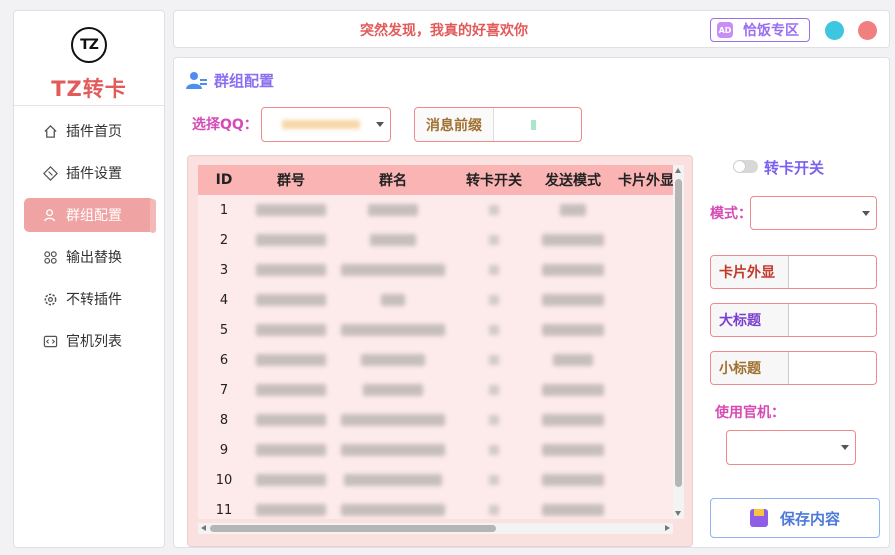 Image resolution: width=895 pixels, height=555 pixels. What do you see at coordinates (791, 447) in the screenshot?
I see `official-select` at bounding box center [791, 447].